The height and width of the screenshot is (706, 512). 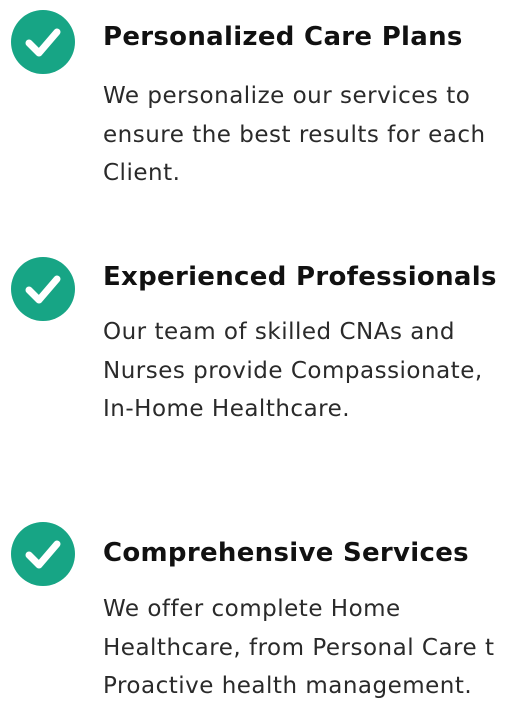 What do you see at coordinates (300, 277) in the screenshot?
I see `feature-title: Experienced Professionals` at bounding box center [300, 277].